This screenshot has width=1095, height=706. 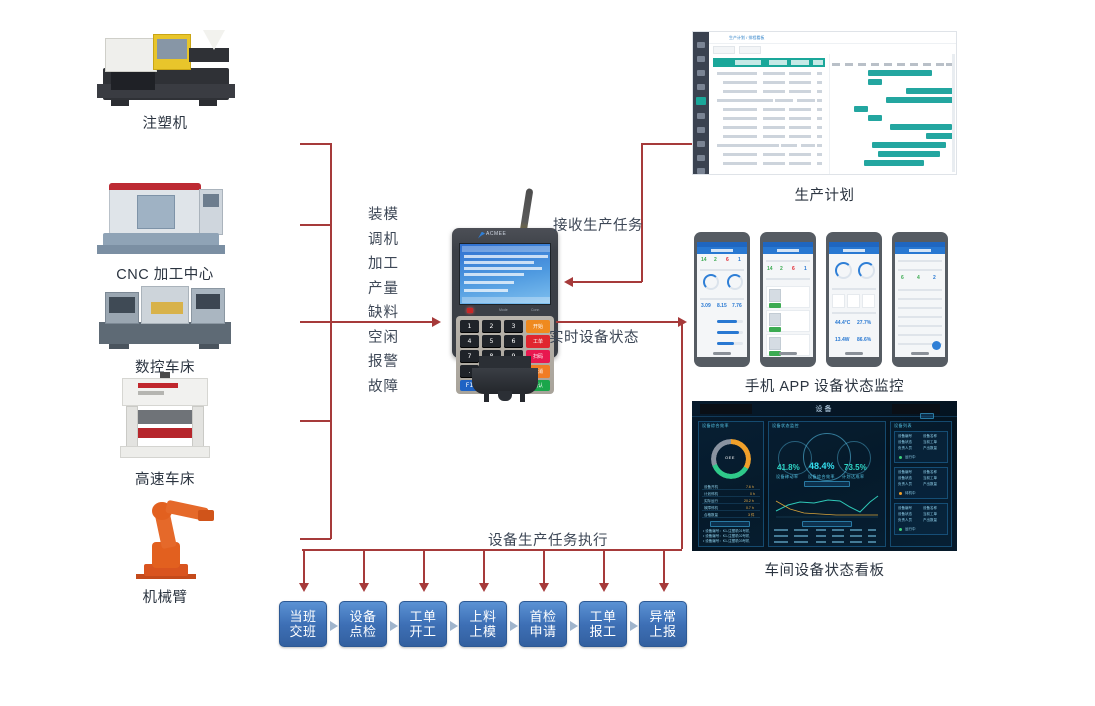 I want to click on topbar-left-block, so click(x=726, y=409).